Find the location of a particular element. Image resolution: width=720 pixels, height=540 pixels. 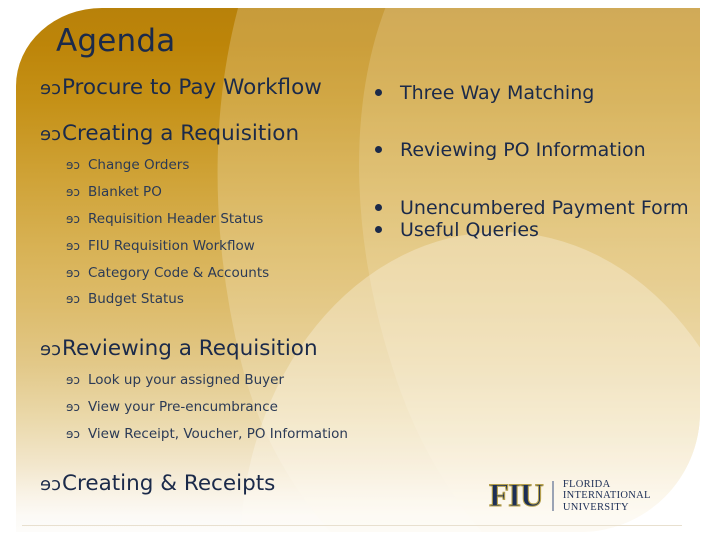

bullet-item-level2: ɘɔ FIU Requisition Workflow is located at coordinates (233, 245).